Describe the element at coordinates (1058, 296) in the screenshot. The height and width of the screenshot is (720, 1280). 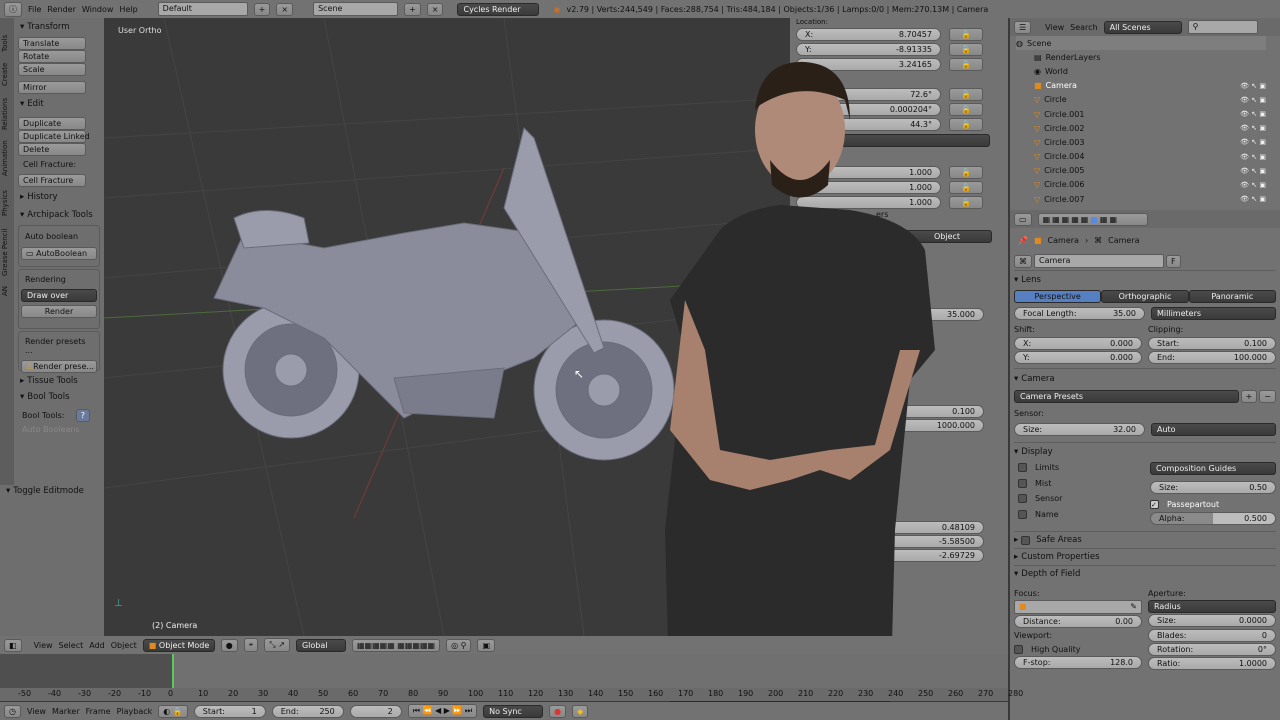
I see `perspective-tab: Perspective` at that location.